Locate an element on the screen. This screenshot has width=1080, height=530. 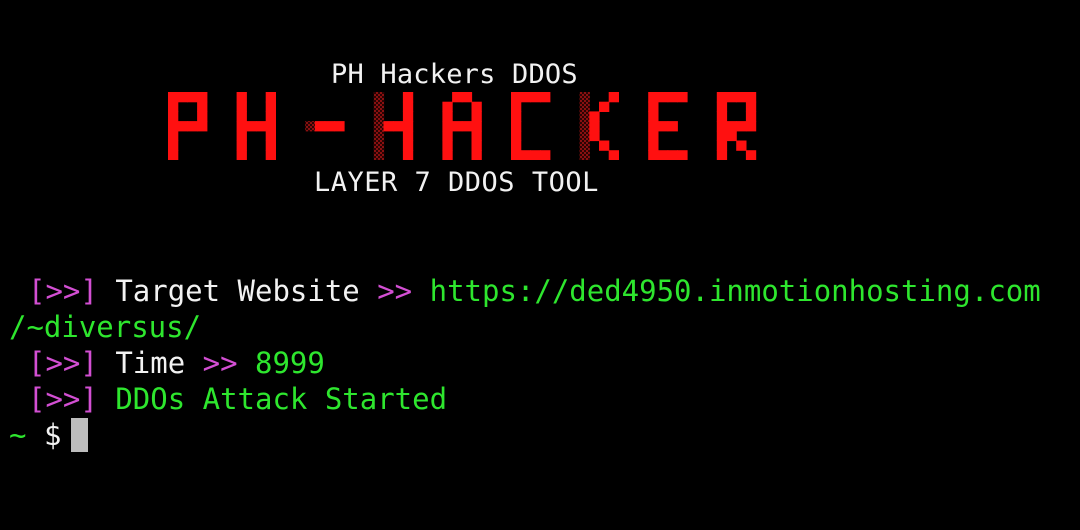
target-url: https://ded4950.inmotionhosting.com is located at coordinates (735, 291).